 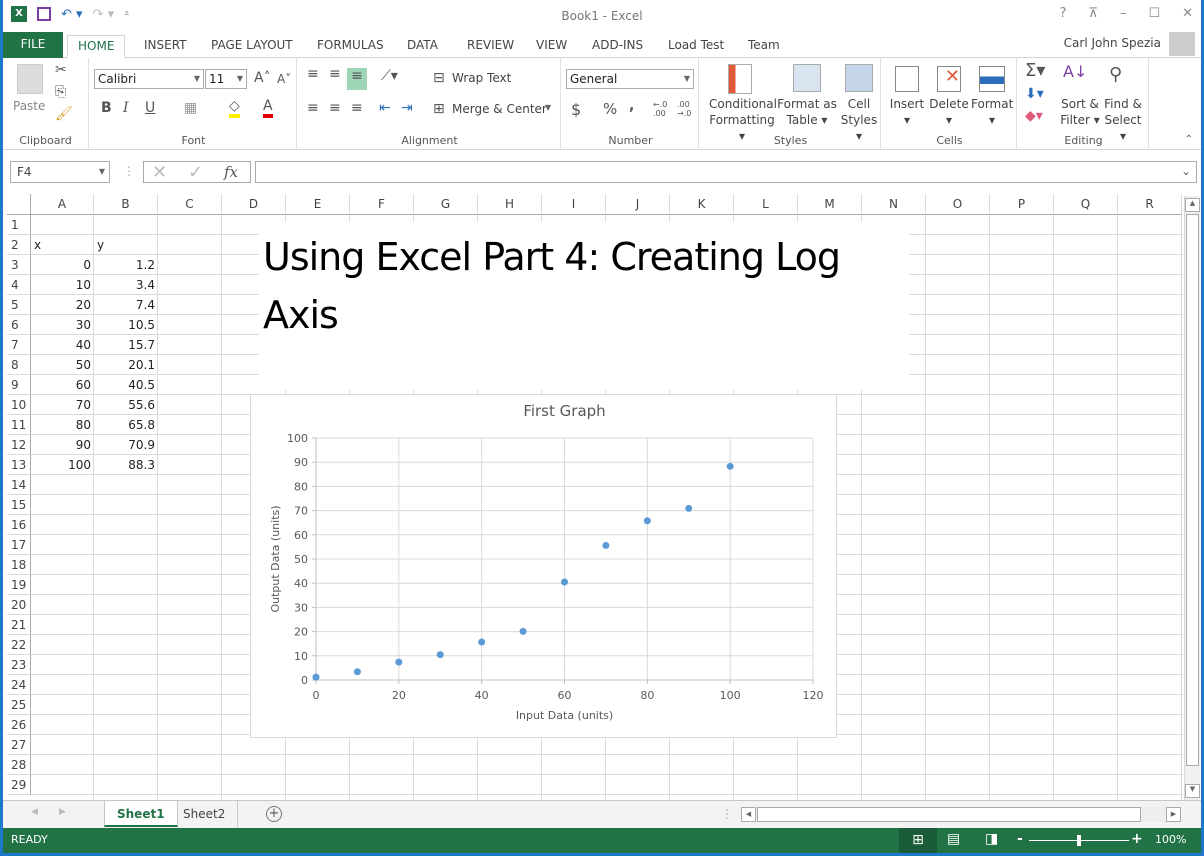 What do you see at coordinates (1187, 13) in the screenshot?
I see `close-icon: ✕` at bounding box center [1187, 13].